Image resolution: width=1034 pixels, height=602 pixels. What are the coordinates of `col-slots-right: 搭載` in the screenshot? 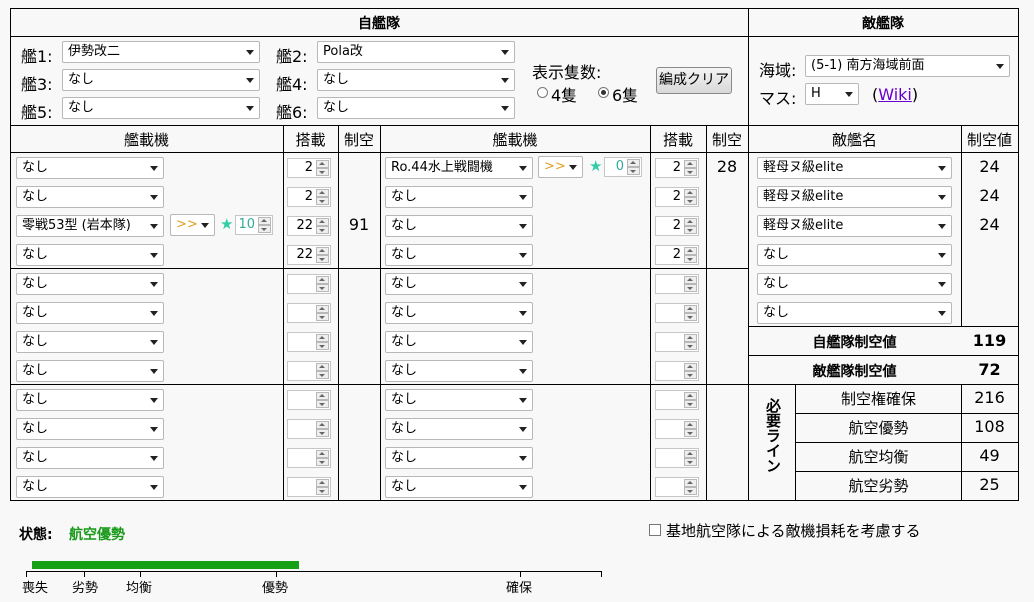 It's located at (677, 140).